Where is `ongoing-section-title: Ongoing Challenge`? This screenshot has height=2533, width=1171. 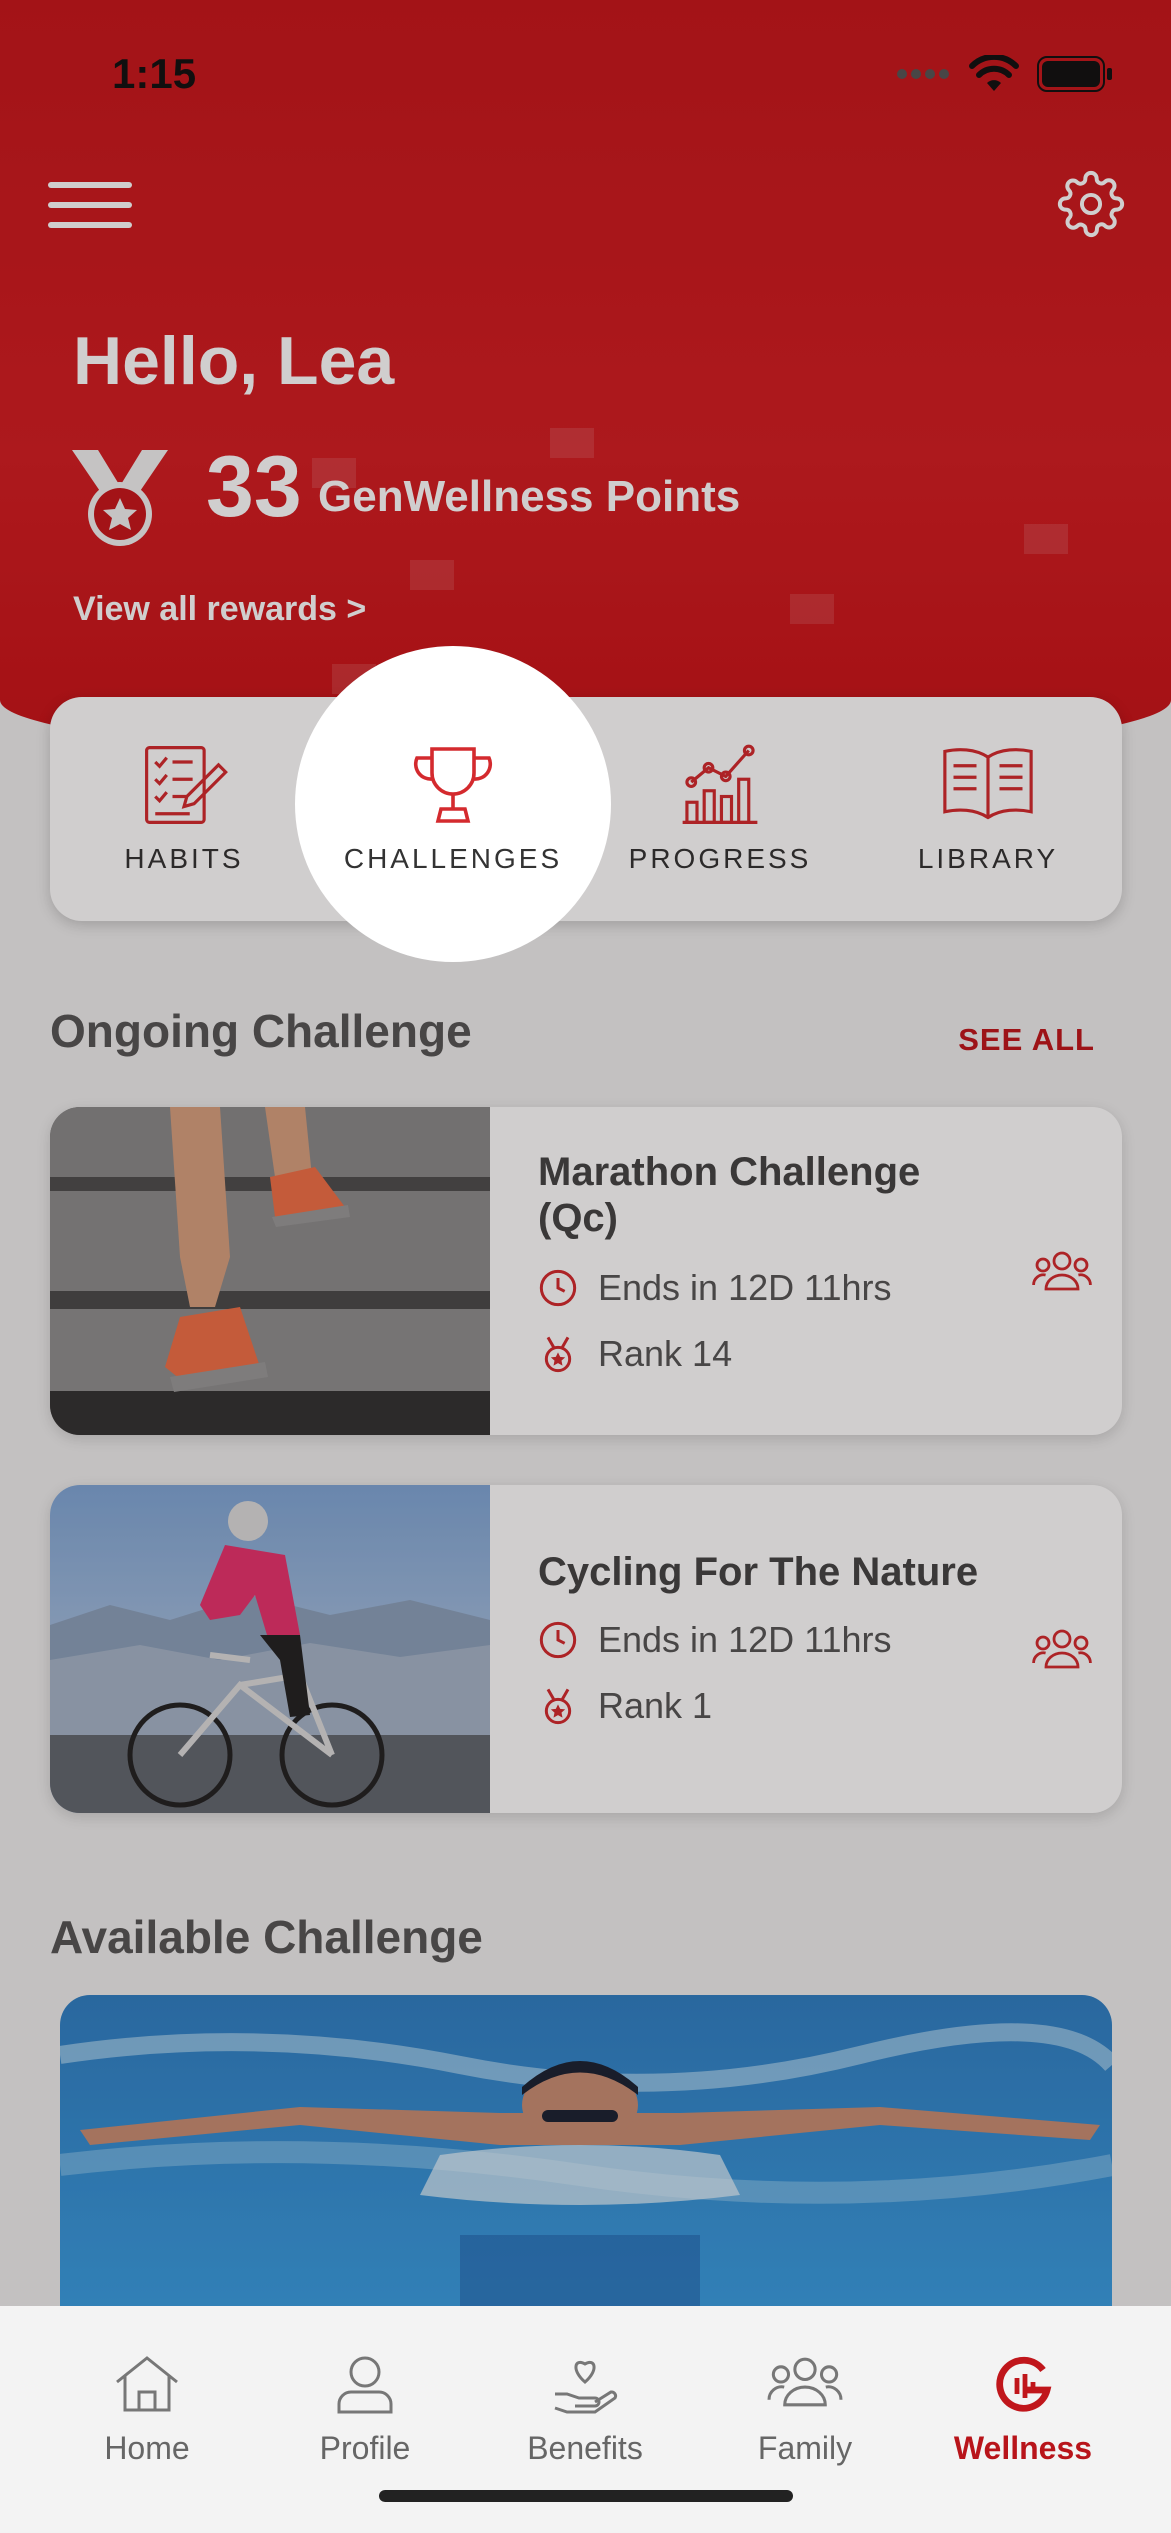 ongoing-section-title: Ongoing Challenge is located at coordinates (261, 1031).